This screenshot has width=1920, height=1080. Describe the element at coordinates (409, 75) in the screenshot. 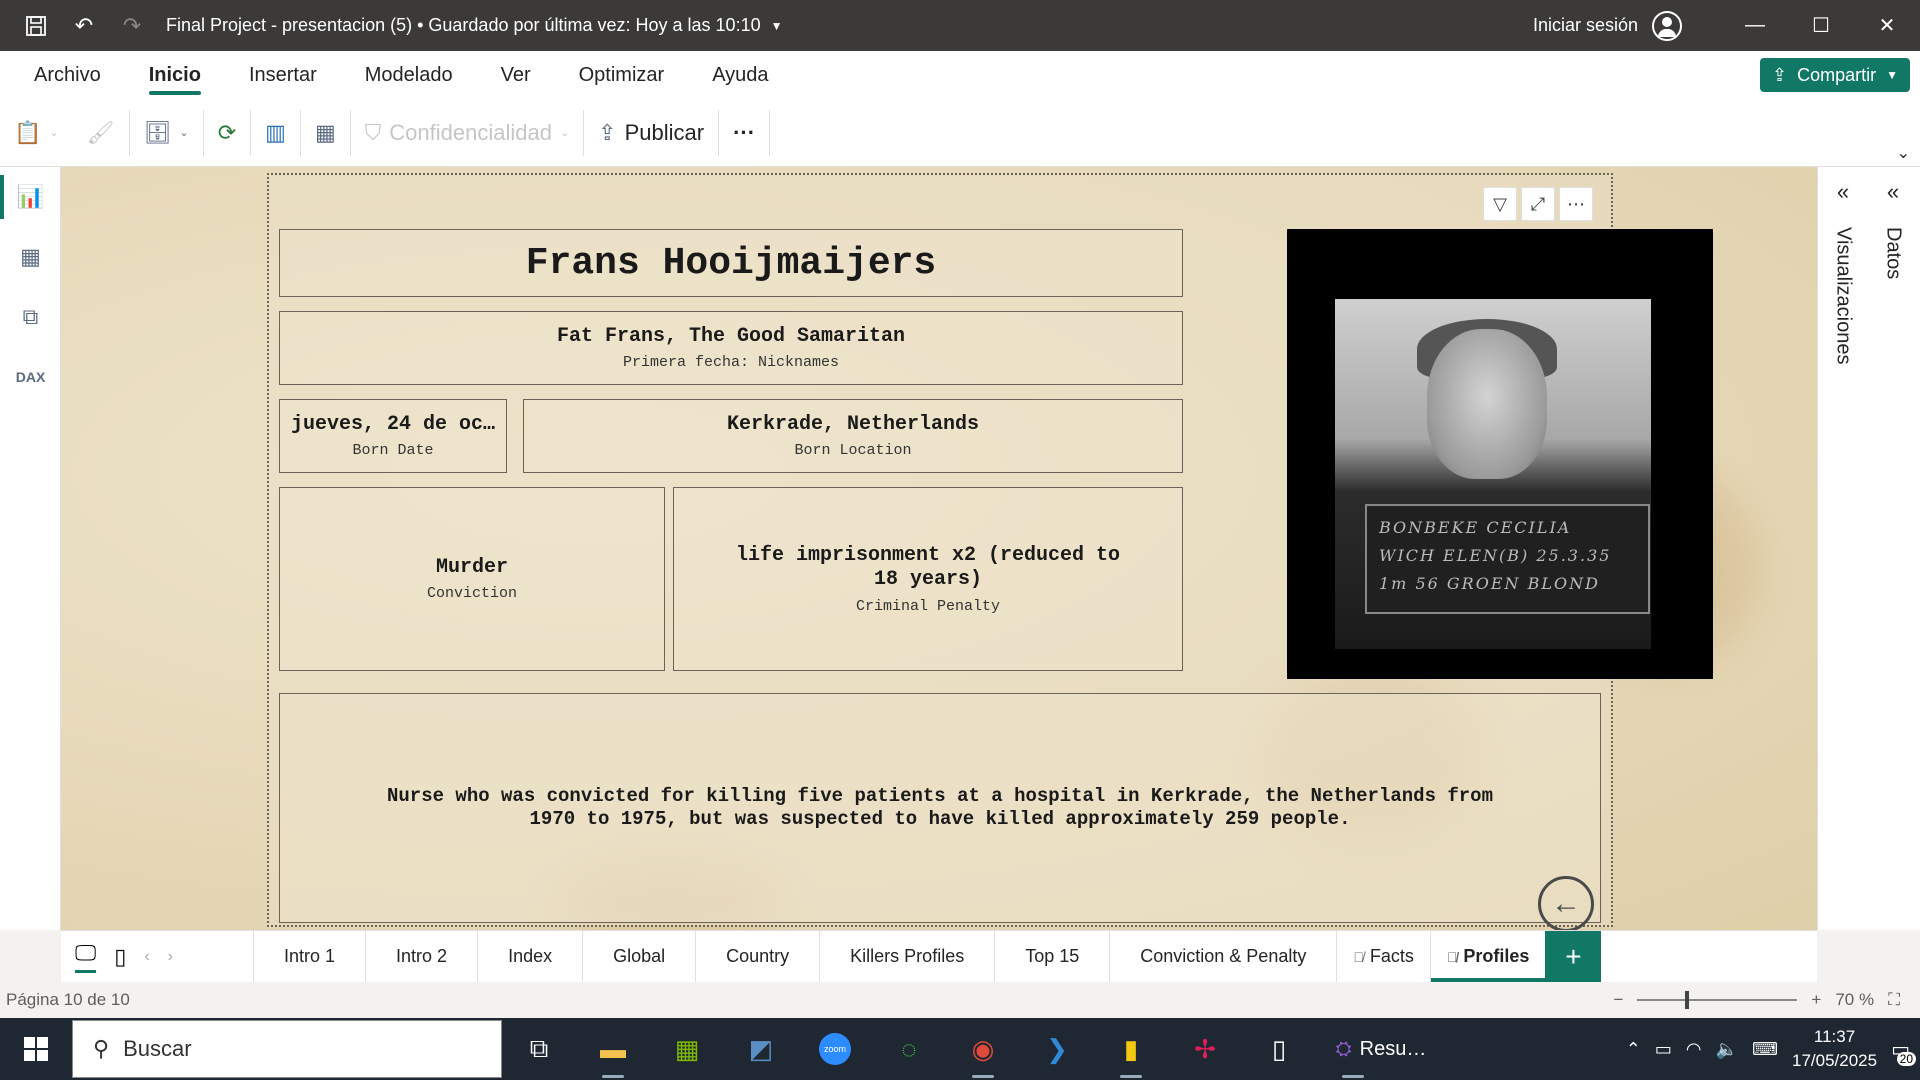

I see `menu-modelado: Modelado` at that location.